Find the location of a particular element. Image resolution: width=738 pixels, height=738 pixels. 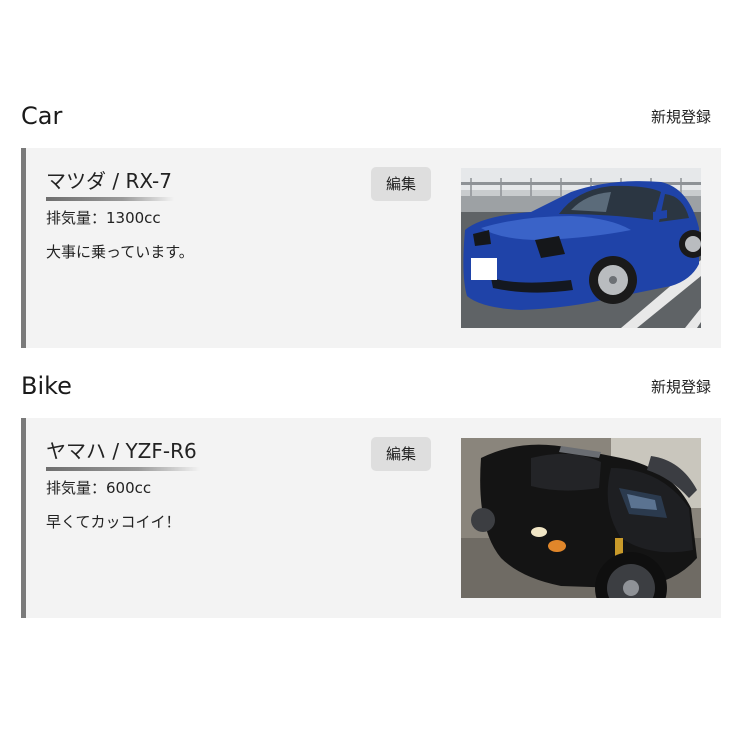

vehicle-name: マツダ / RX-7 is located at coordinates (109, 181).